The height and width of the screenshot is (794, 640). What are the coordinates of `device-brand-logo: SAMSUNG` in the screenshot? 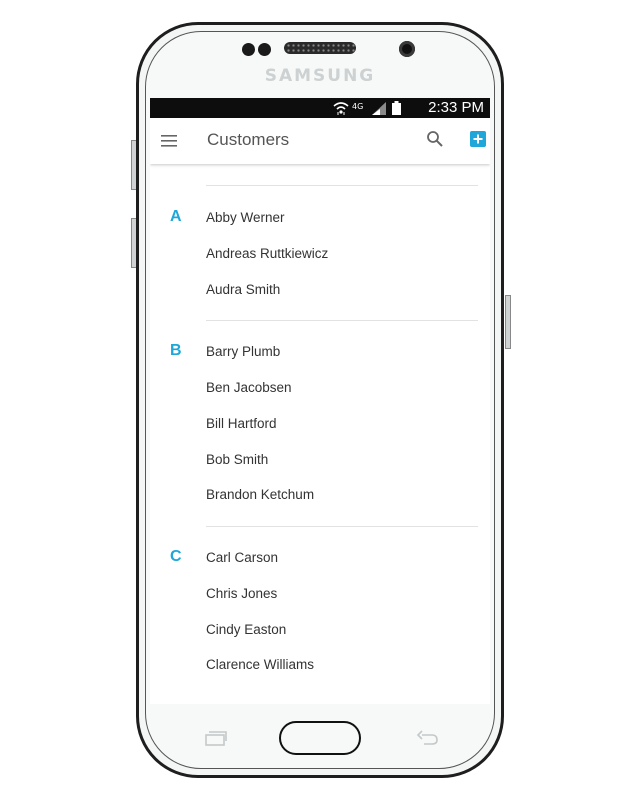 It's located at (320, 76).